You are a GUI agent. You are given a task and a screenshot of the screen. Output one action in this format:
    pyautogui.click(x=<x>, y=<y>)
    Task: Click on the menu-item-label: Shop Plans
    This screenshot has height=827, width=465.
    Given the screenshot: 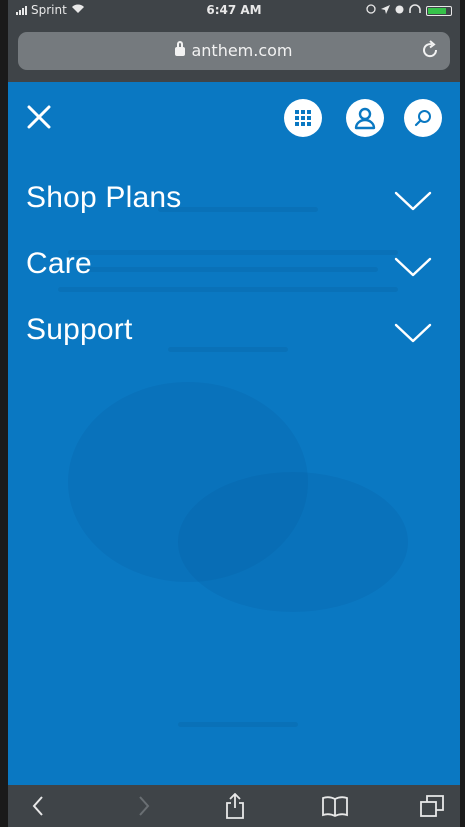 What is the action you would take?
    pyautogui.click(x=104, y=197)
    